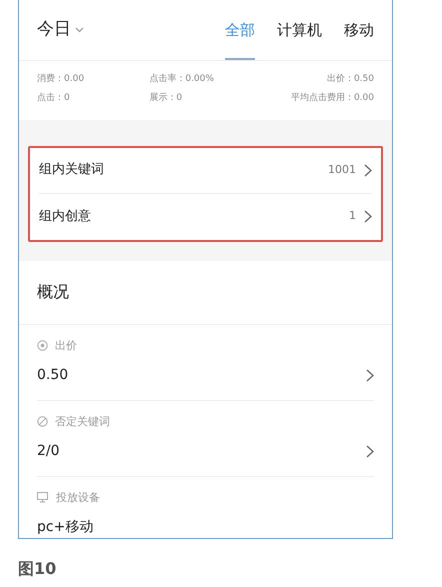 This screenshot has height=587, width=442. Describe the element at coordinates (61, 79) in the screenshot. I see `stat-text: 消费：0.00` at that location.